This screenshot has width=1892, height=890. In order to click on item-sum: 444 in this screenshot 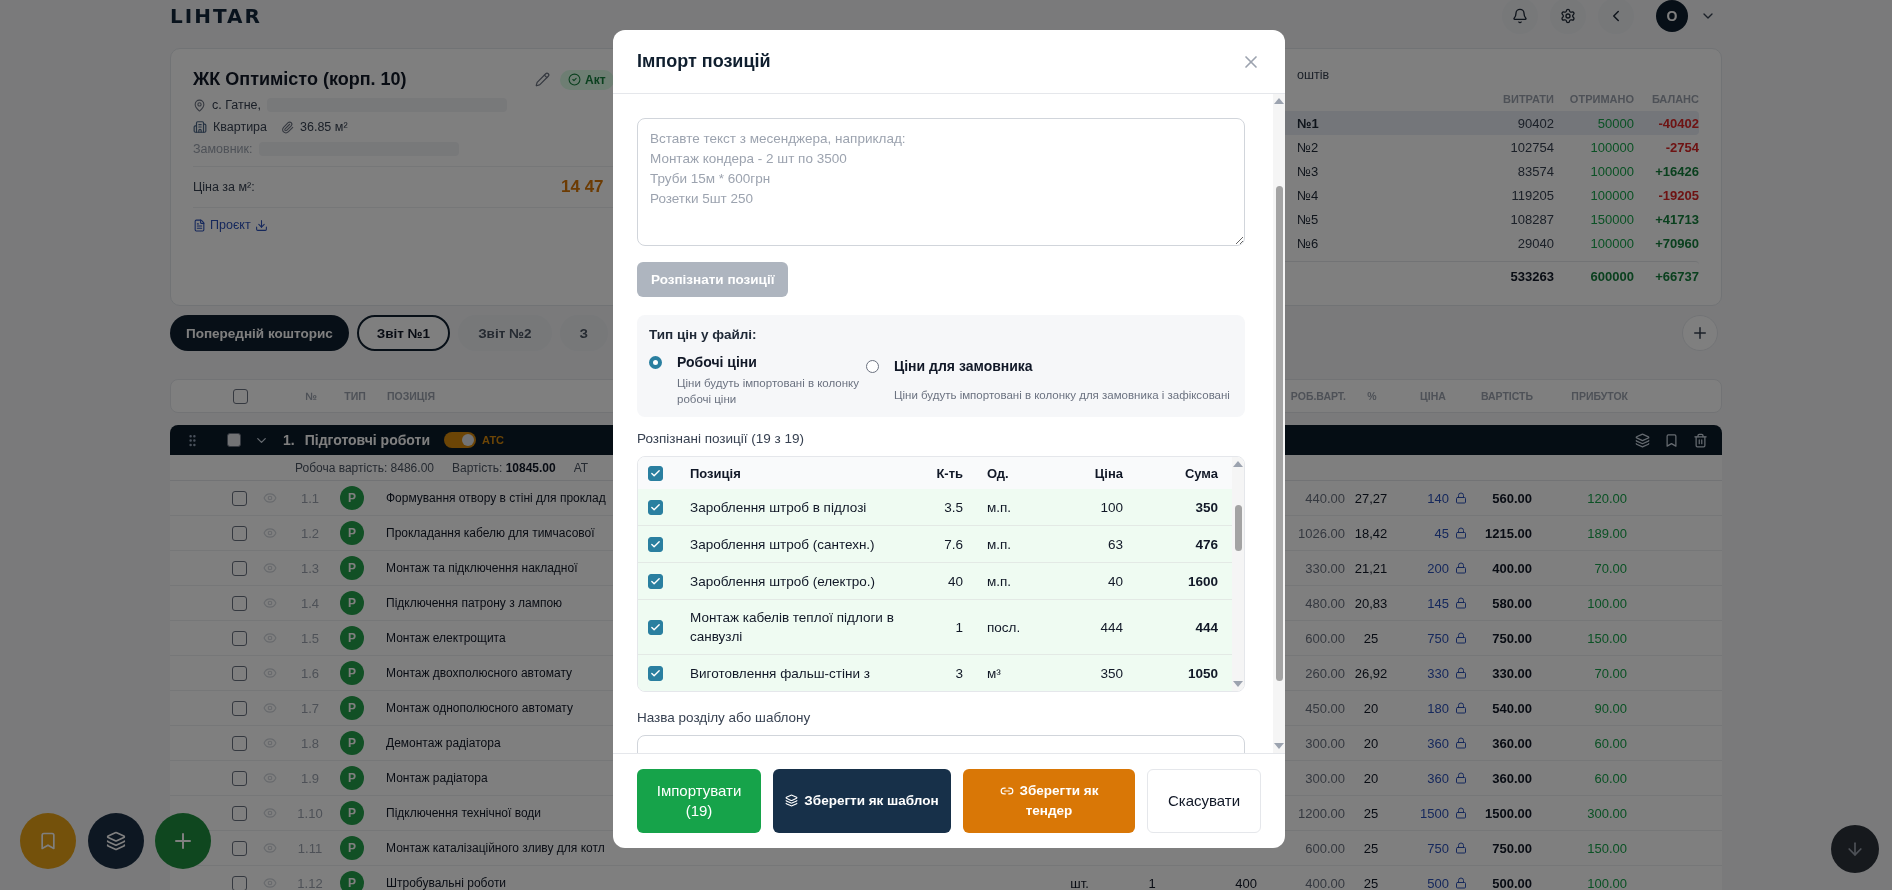, I will do `click(1206, 627)`.